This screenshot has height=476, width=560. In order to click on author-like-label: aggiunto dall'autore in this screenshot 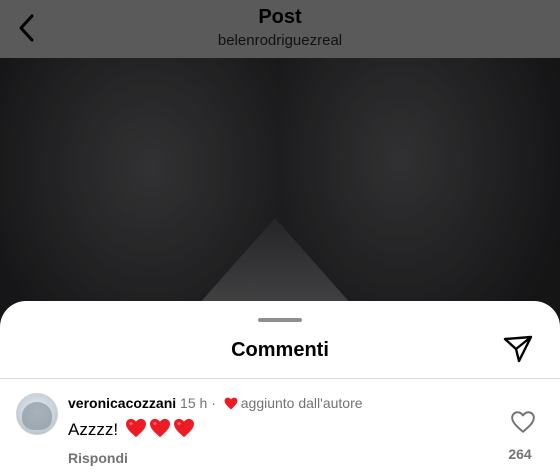, I will do `click(301, 403)`.